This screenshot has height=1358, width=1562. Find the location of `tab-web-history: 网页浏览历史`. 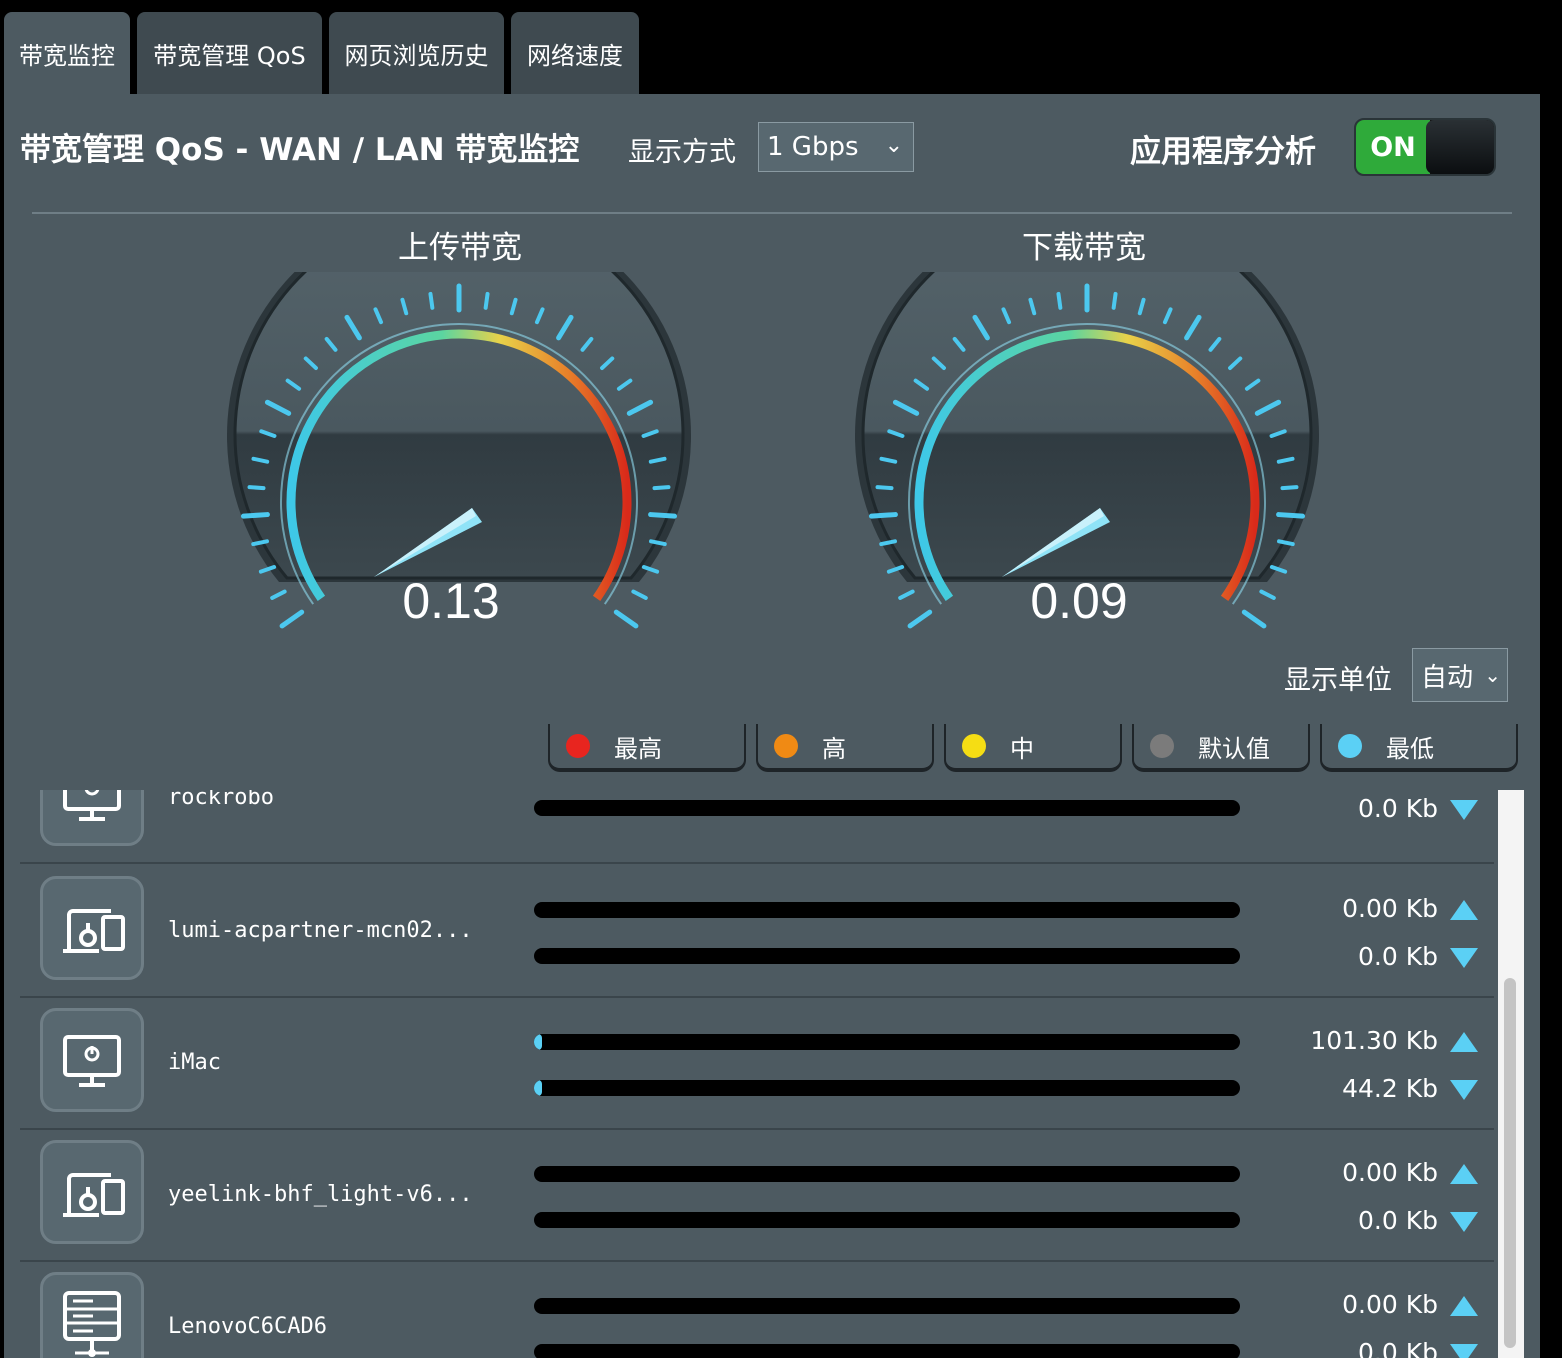

tab-web-history: 网页浏览历史 is located at coordinates (416, 53).